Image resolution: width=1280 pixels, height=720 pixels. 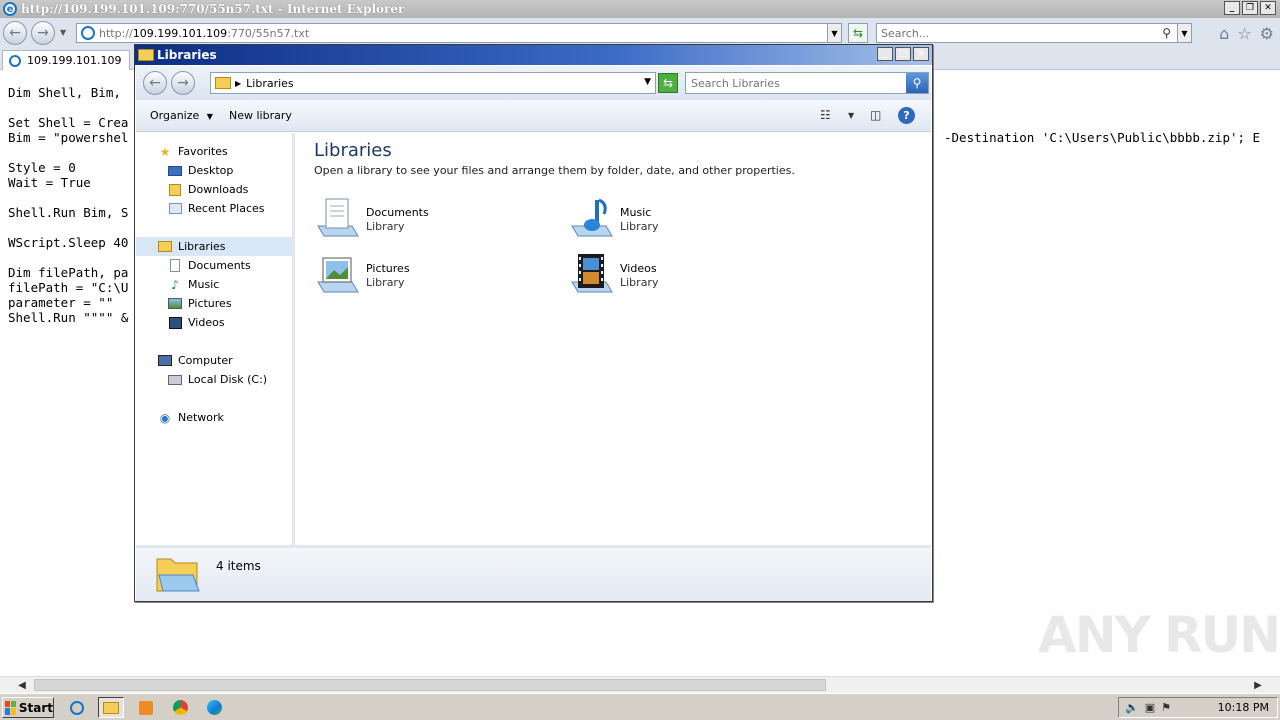 I want to click on taskbar-edge-icon, so click(x=214, y=707).